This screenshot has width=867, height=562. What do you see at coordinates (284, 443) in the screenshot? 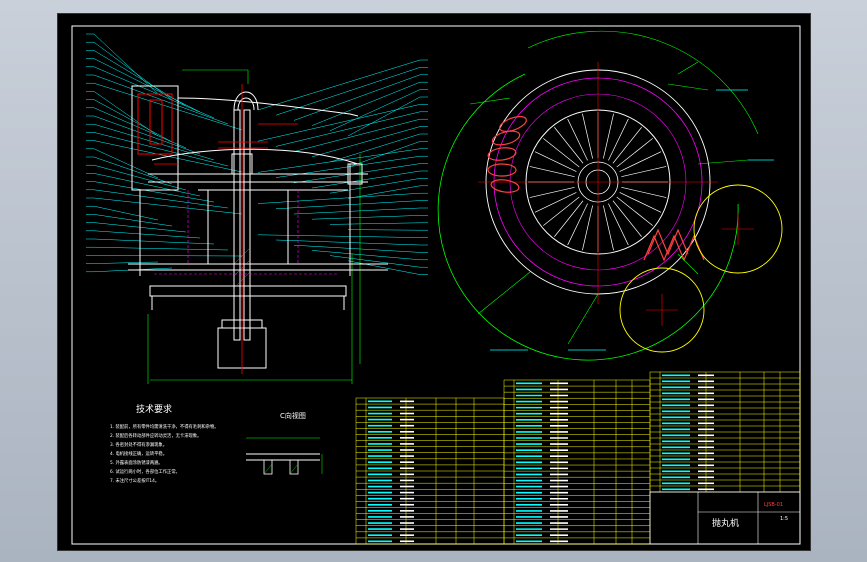
I see `detail-view: C向视图` at bounding box center [284, 443].